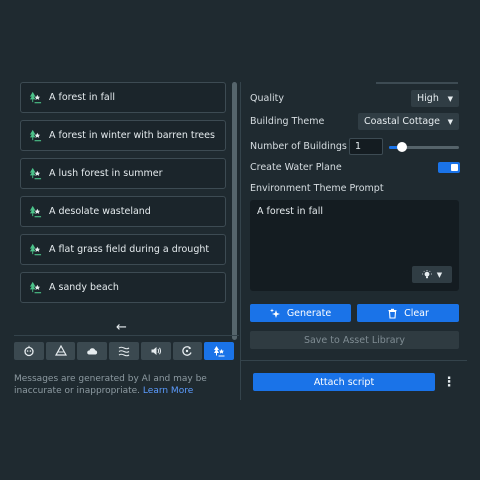  What do you see at coordinates (454, 167) in the screenshot?
I see `toggle-knob` at bounding box center [454, 167].